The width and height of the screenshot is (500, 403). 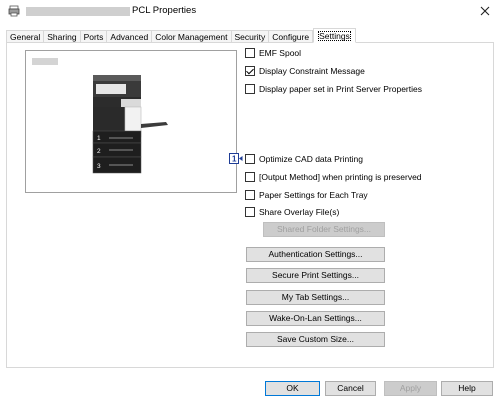 What do you see at coordinates (250, 71) in the screenshot?
I see `display-constraint-checkbox` at bounding box center [250, 71].